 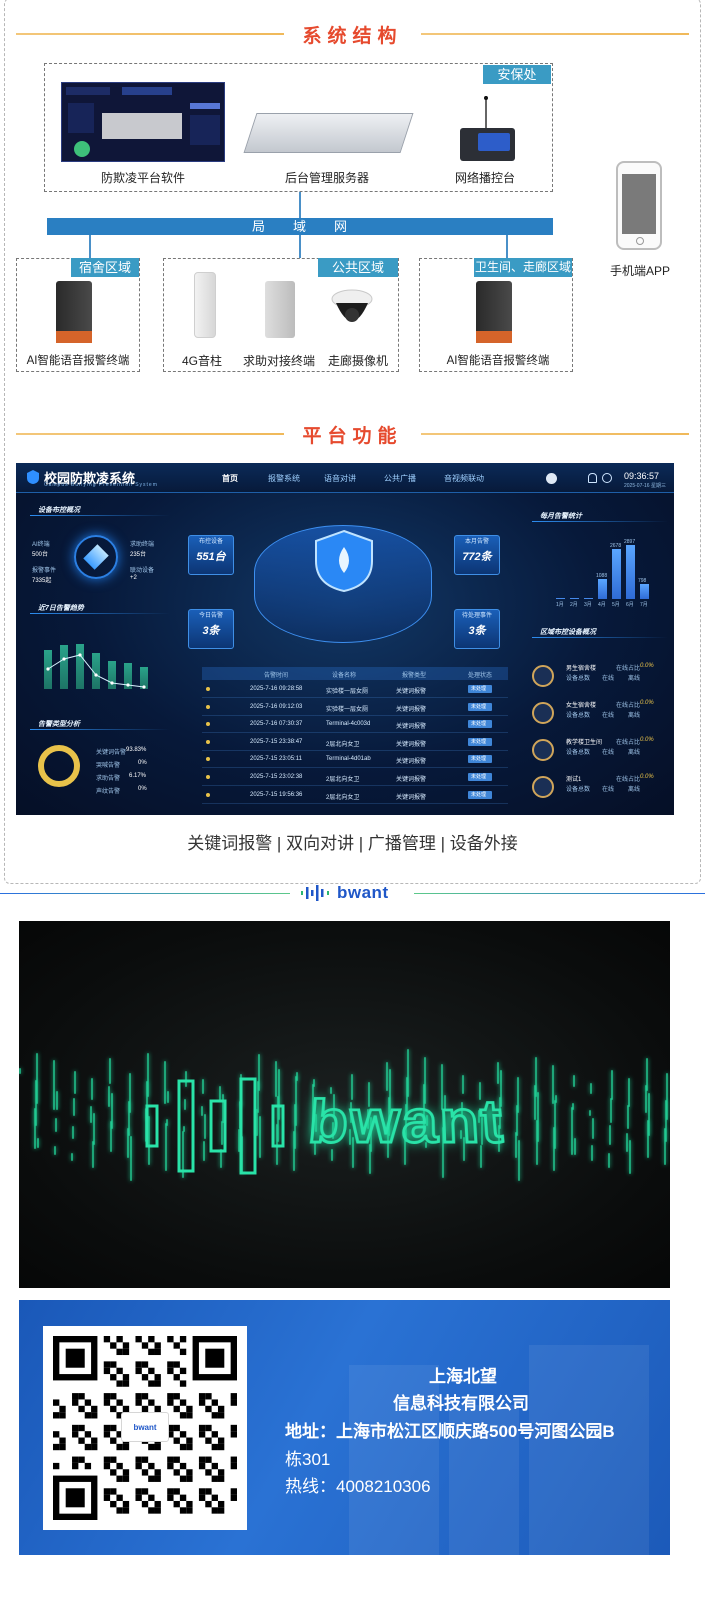 I want to click on alarm-device: Terminal-4d01ab, so click(x=348, y=759).